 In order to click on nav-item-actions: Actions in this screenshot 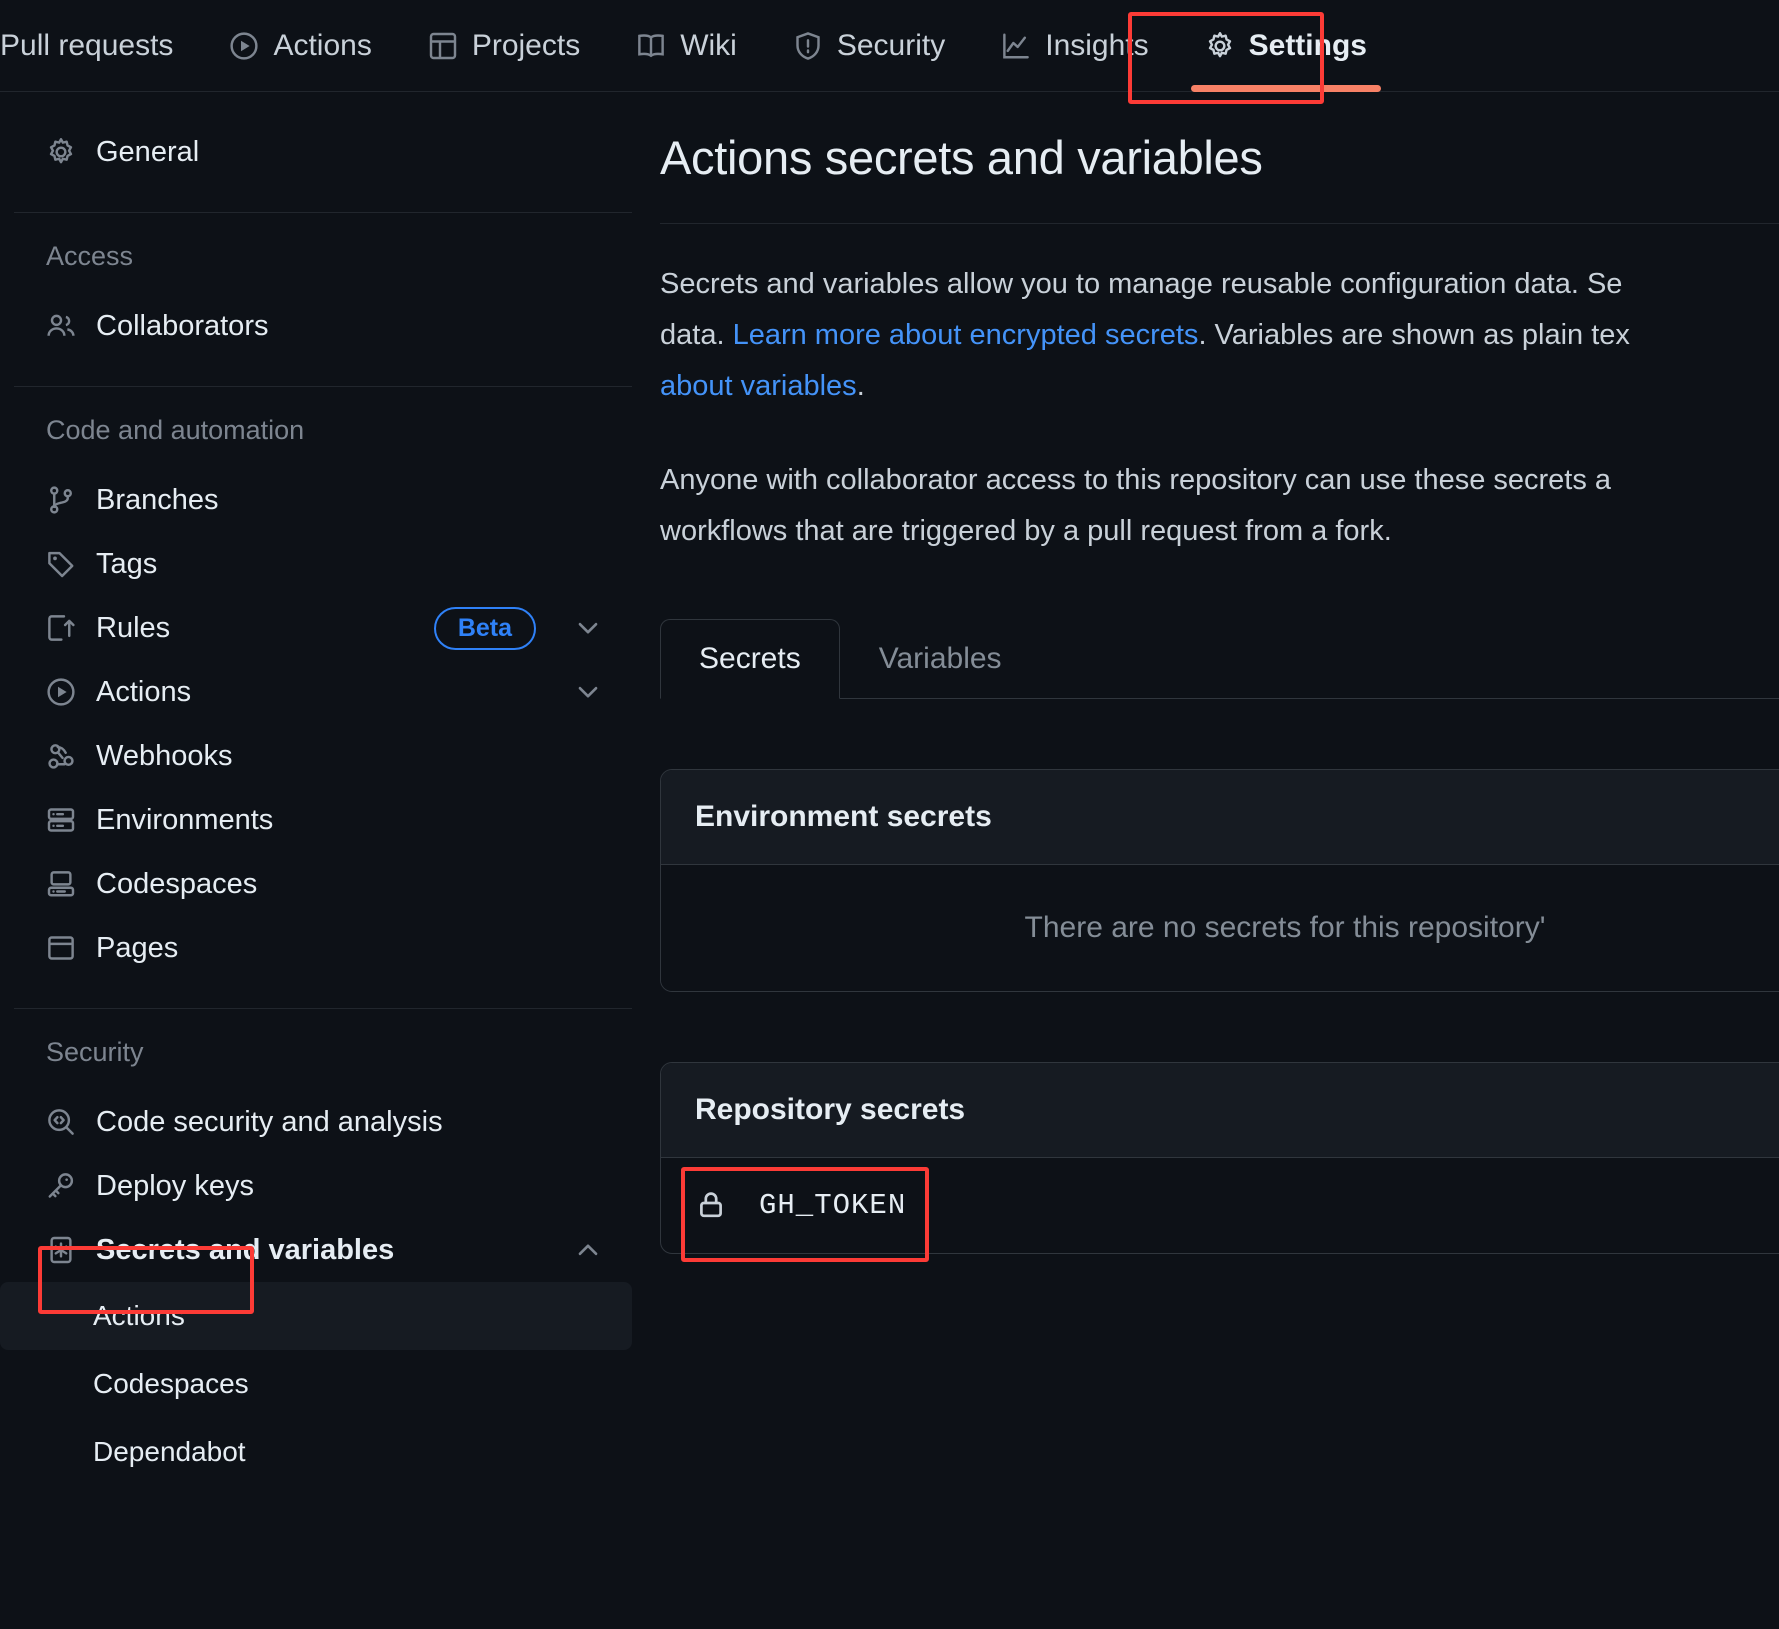, I will do `click(300, 46)`.